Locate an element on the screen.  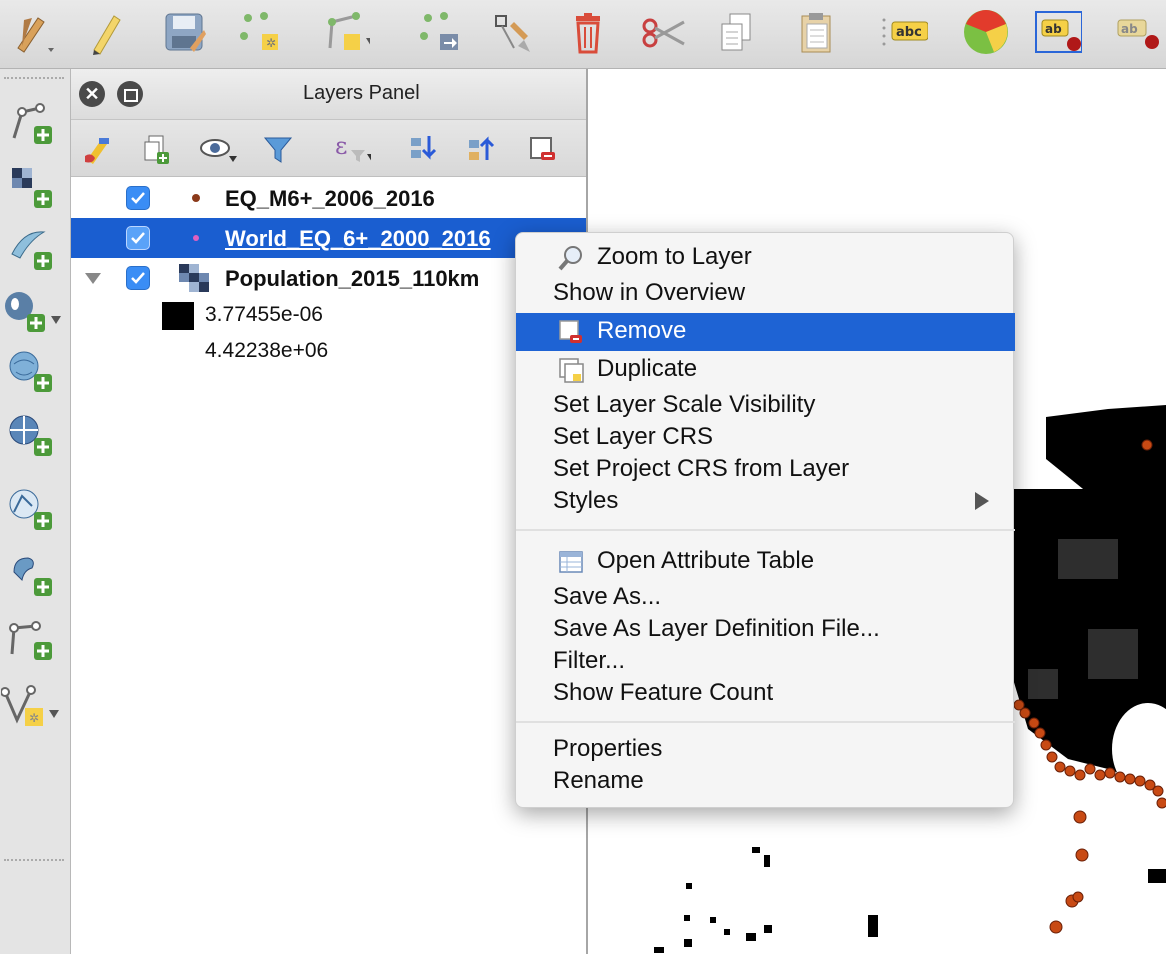
menu-item-label: Show Feature Count is located at coordinates (663, 692).